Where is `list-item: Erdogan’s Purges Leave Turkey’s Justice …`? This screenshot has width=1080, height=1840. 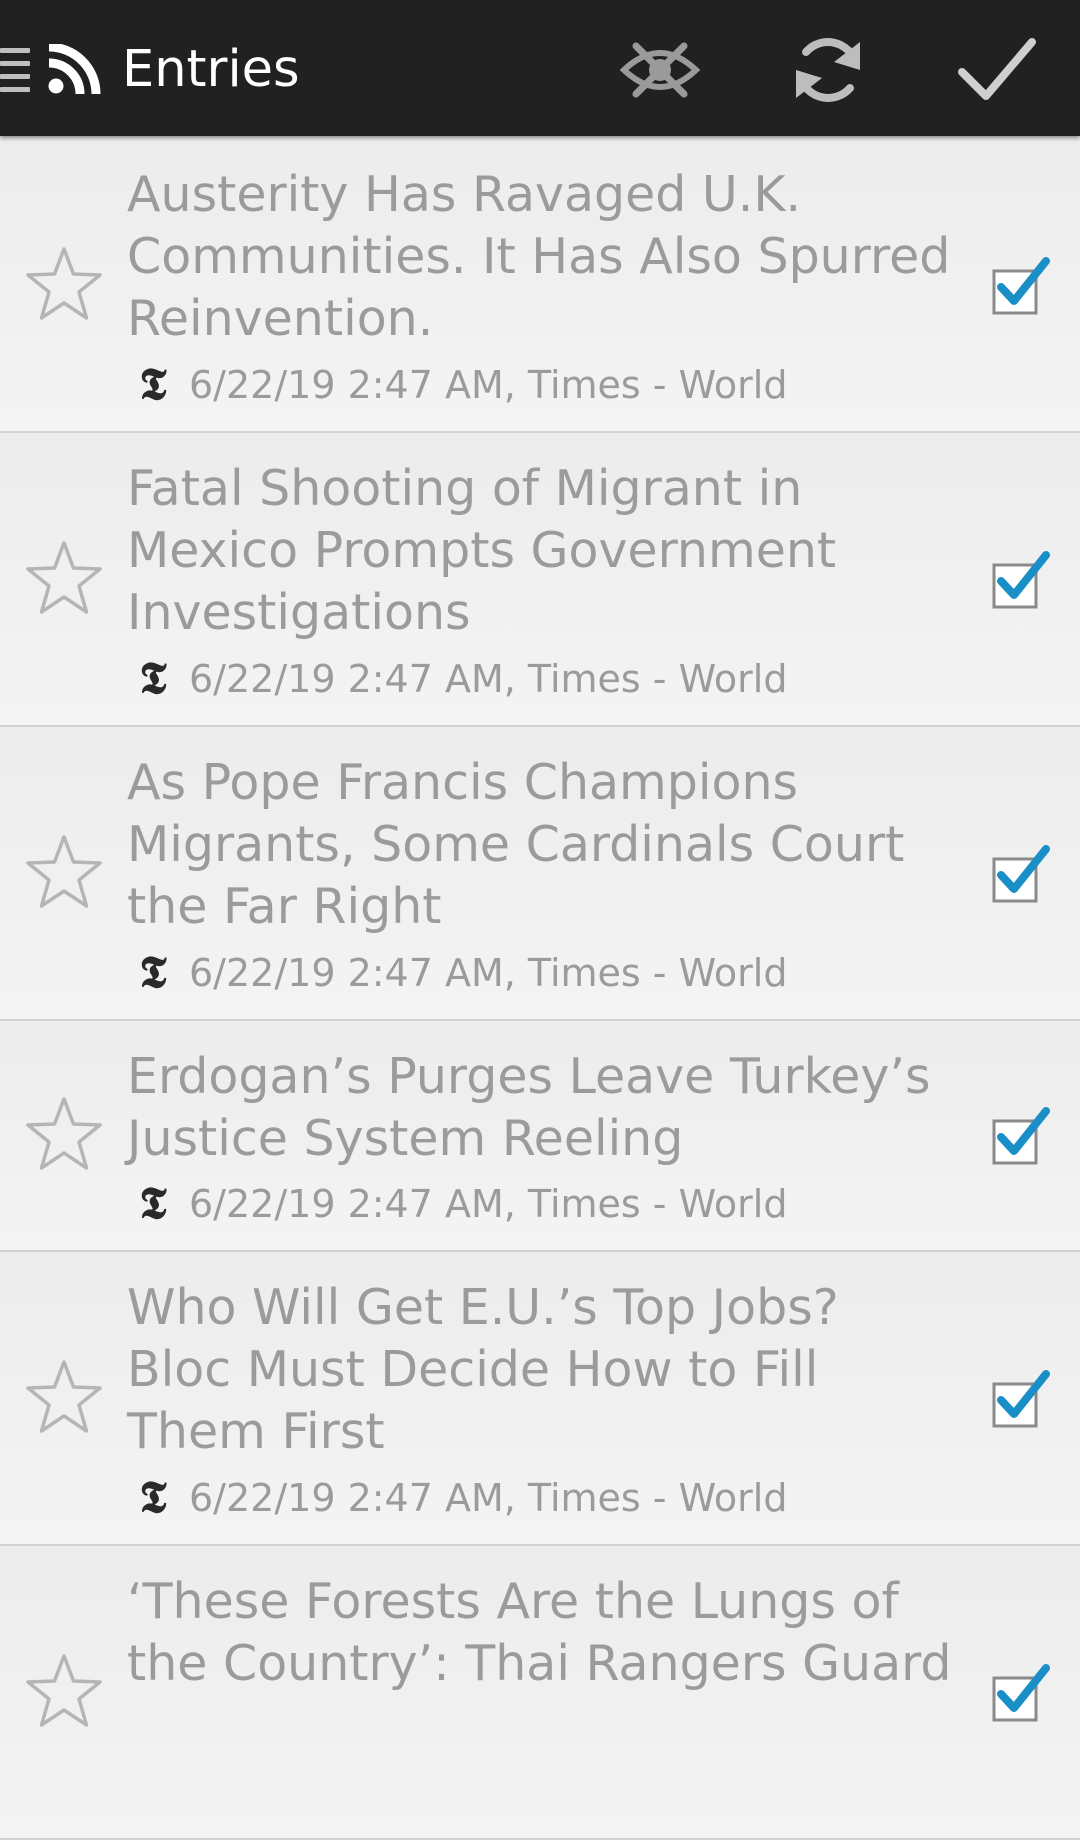
list-item: Erdogan’s Purges Leave Turkey’s Justice … is located at coordinates (540, 1136).